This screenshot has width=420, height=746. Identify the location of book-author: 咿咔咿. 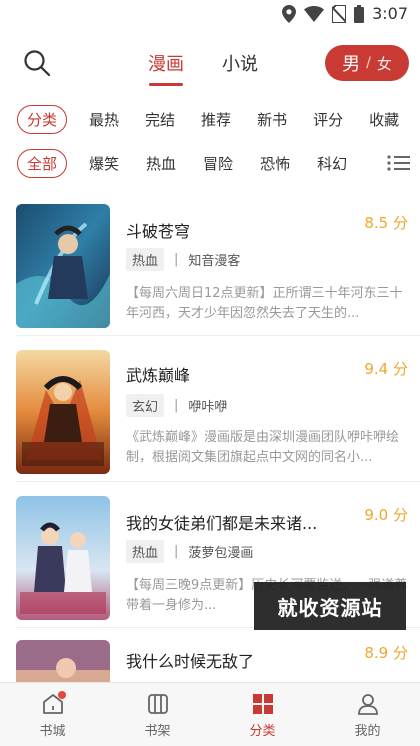
(208, 407).